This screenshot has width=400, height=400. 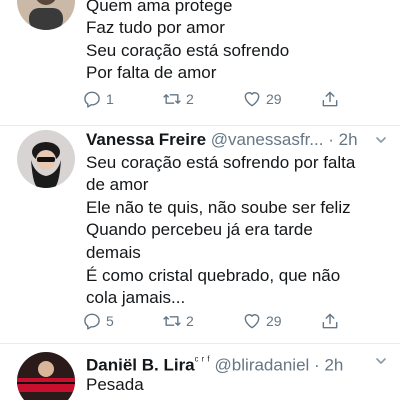 What do you see at coordinates (146, 139) in the screenshot?
I see `author-name: Vanessa Freire` at bounding box center [146, 139].